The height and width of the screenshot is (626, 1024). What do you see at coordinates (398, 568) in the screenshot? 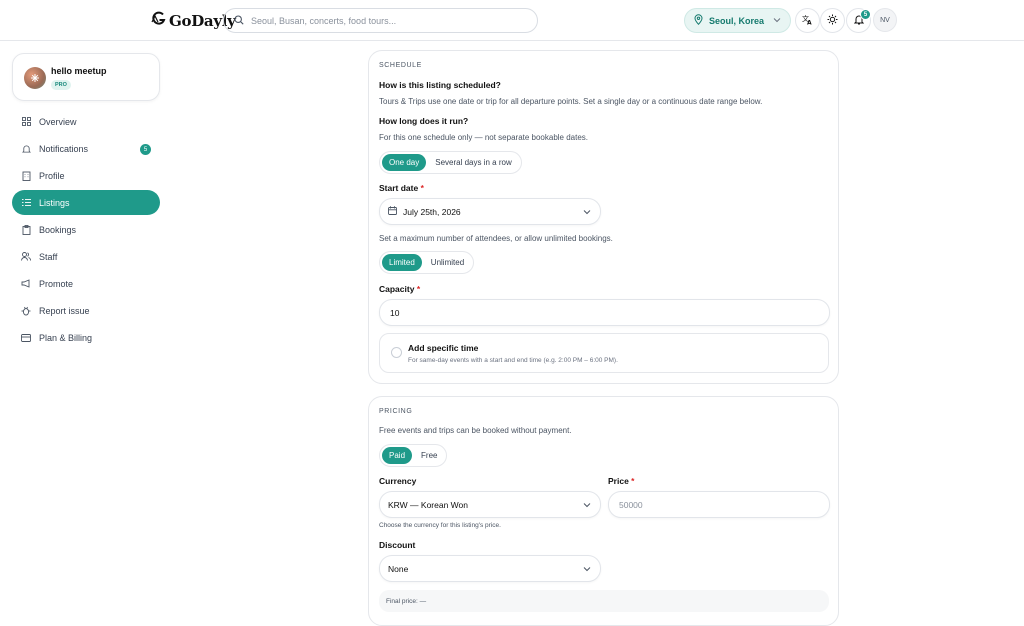
I see `discount-value: None` at bounding box center [398, 568].